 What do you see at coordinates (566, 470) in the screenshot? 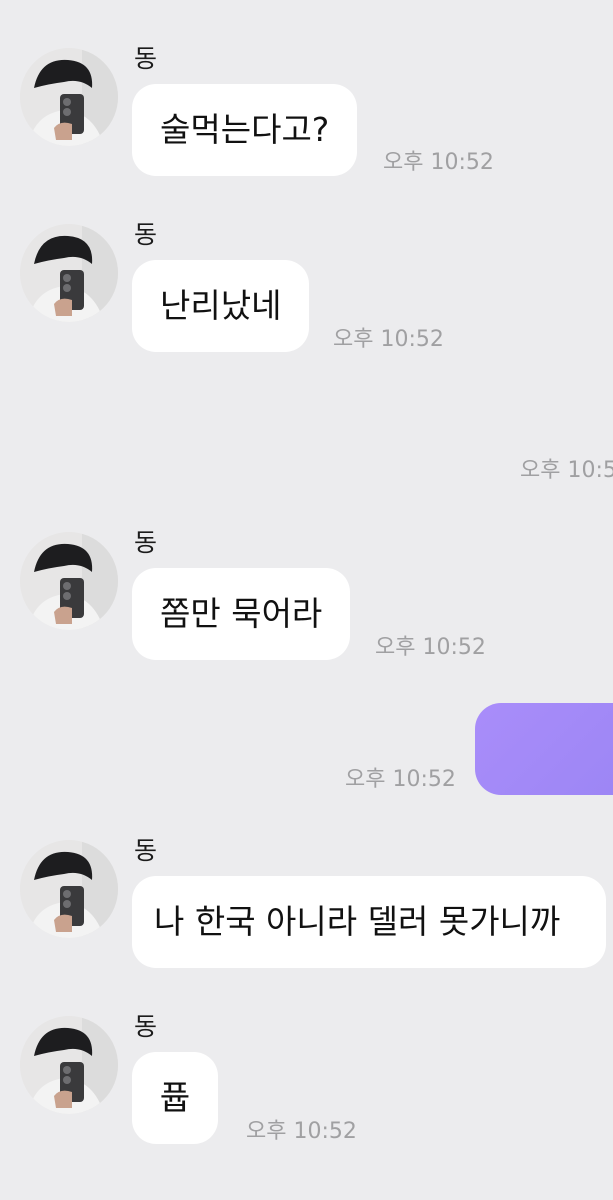
I see `message-timestamp: 오후 10:5` at bounding box center [566, 470].